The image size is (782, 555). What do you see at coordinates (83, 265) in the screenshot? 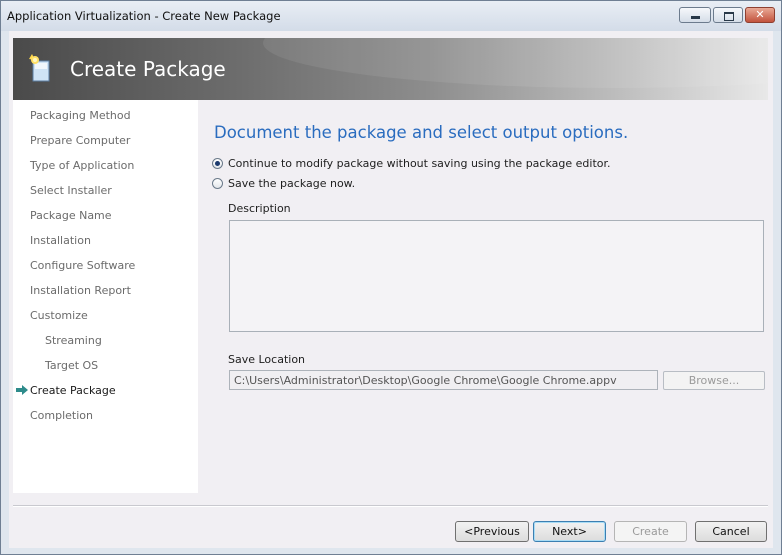
I see `step-configure-software: Configure Software` at bounding box center [83, 265].